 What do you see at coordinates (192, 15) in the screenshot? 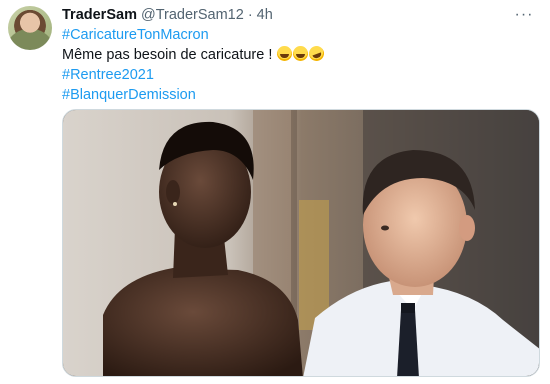
I see `user-handle: @TraderSam12` at bounding box center [192, 15].